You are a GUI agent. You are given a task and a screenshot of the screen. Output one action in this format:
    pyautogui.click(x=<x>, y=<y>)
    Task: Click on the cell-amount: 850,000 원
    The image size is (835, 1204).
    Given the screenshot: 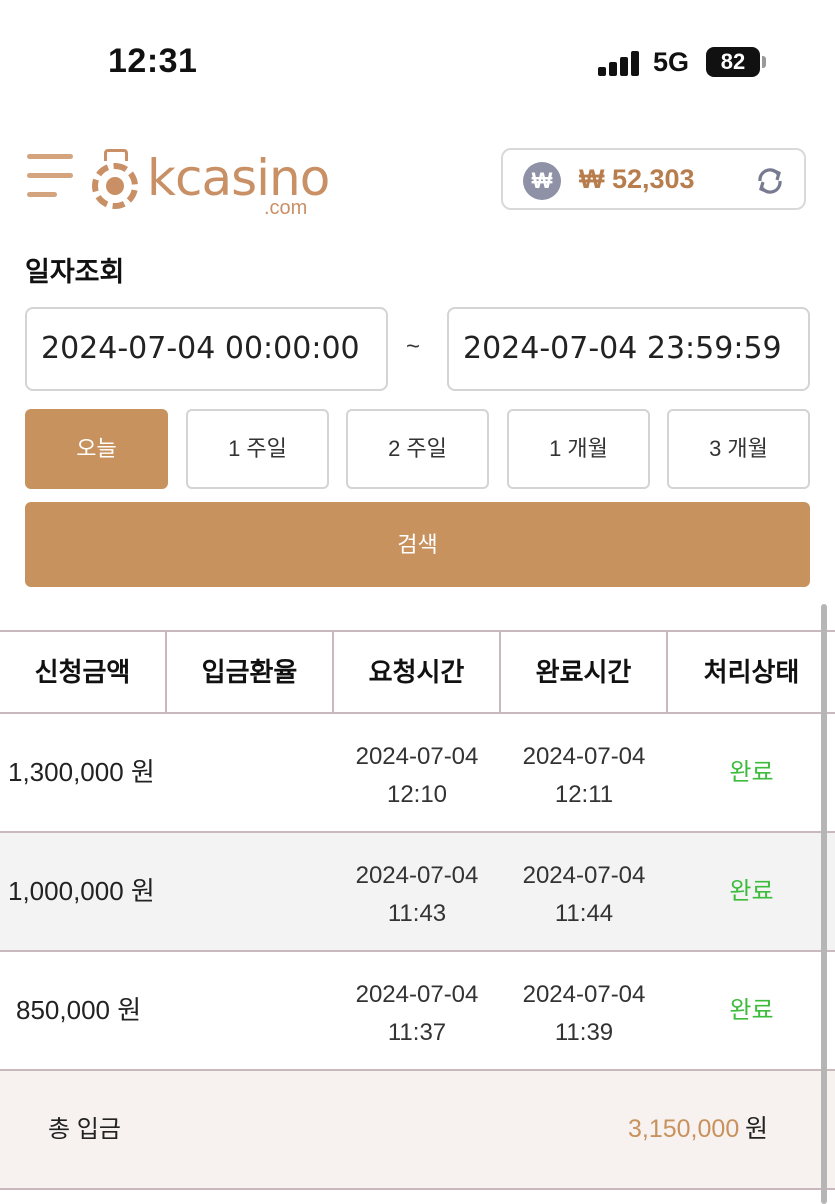 What is the action you would take?
    pyautogui.click(x=79, y=1010)
    